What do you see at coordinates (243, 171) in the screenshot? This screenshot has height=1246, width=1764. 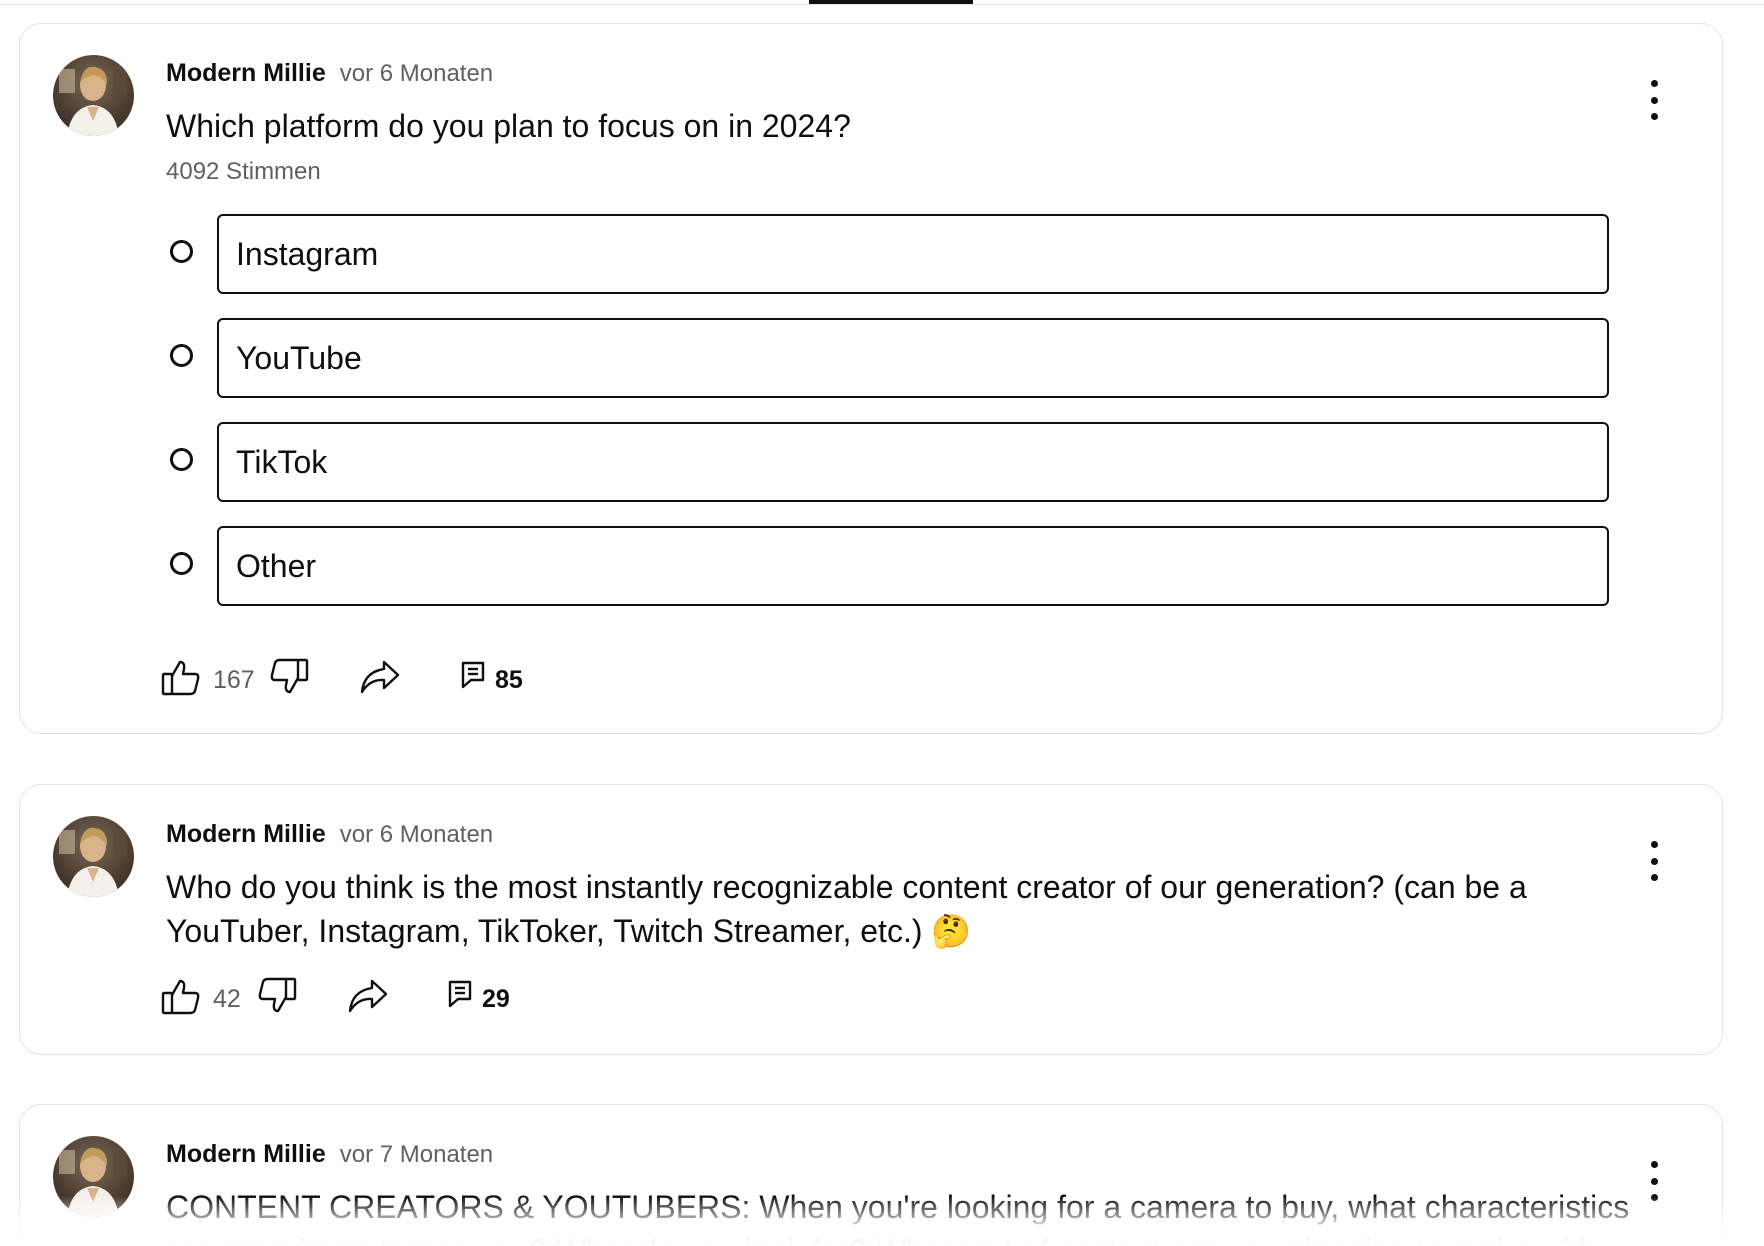 I see `vote-count: 4092 Stimmen` at bounding box center [243, 171].